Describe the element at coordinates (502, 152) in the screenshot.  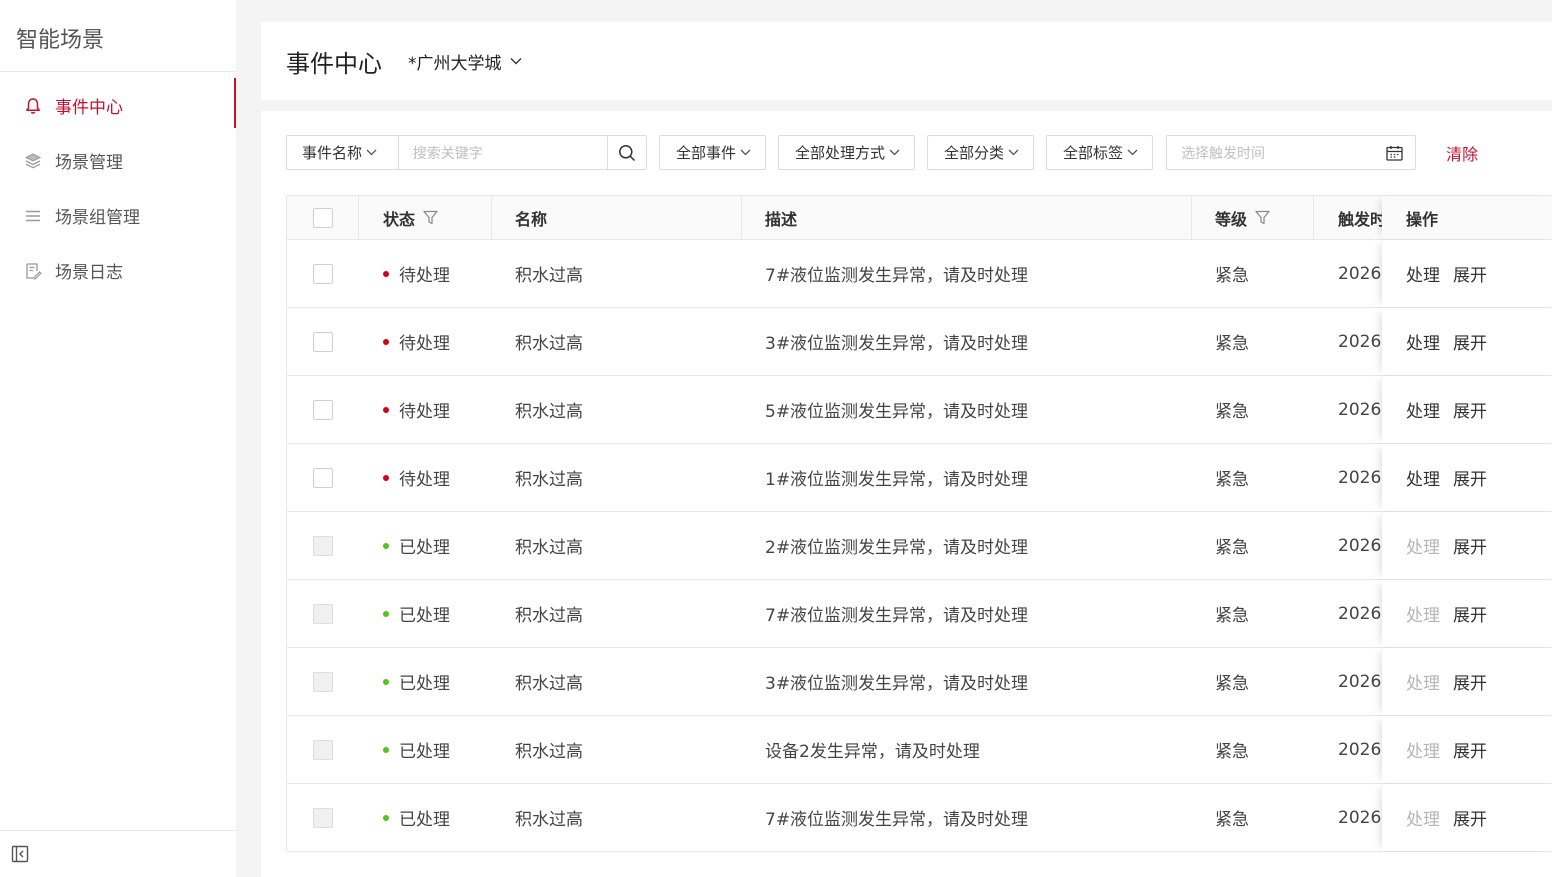
I see `search-input: 搜索关键字` at that location.